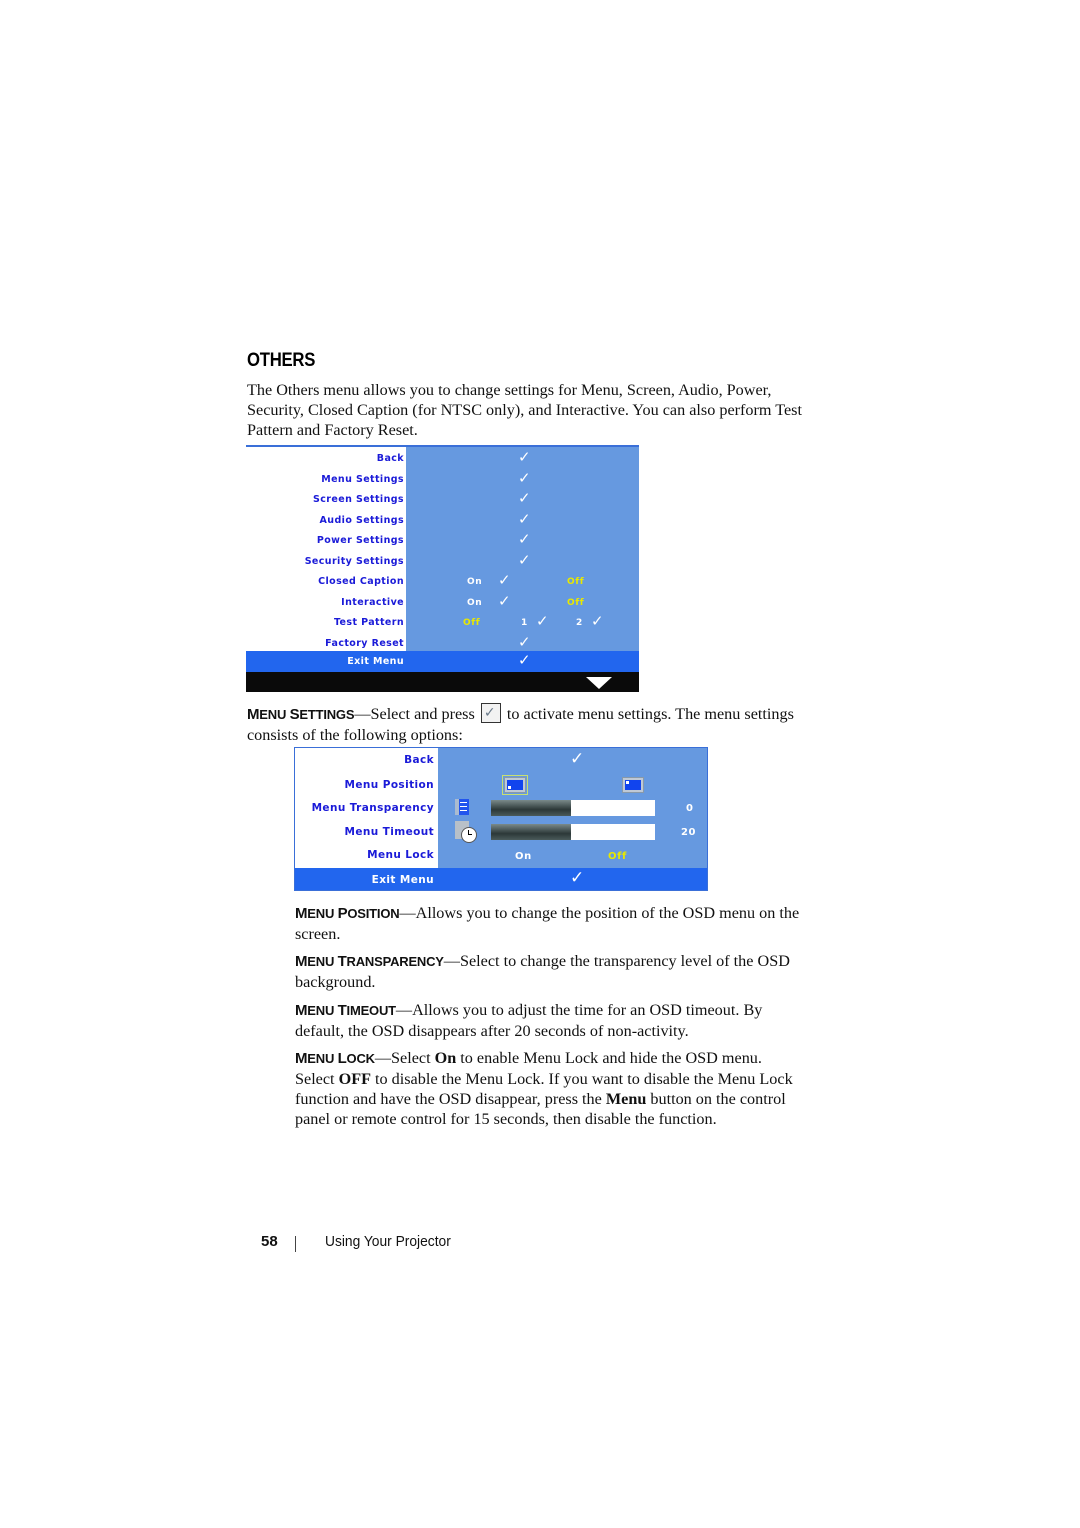 Image resolution: width=1080 pixels, height=1528 pixels. What do you see at coordinates (354, 561) in the screenshot?
I see `menu-row-label: Security Settings` at bounding box center [354, 561].